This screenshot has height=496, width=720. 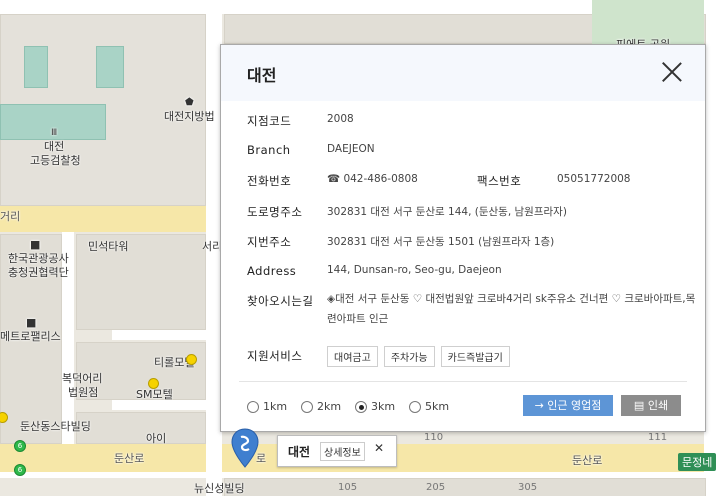 I want to click on road-right, so click(x=712, y=248).